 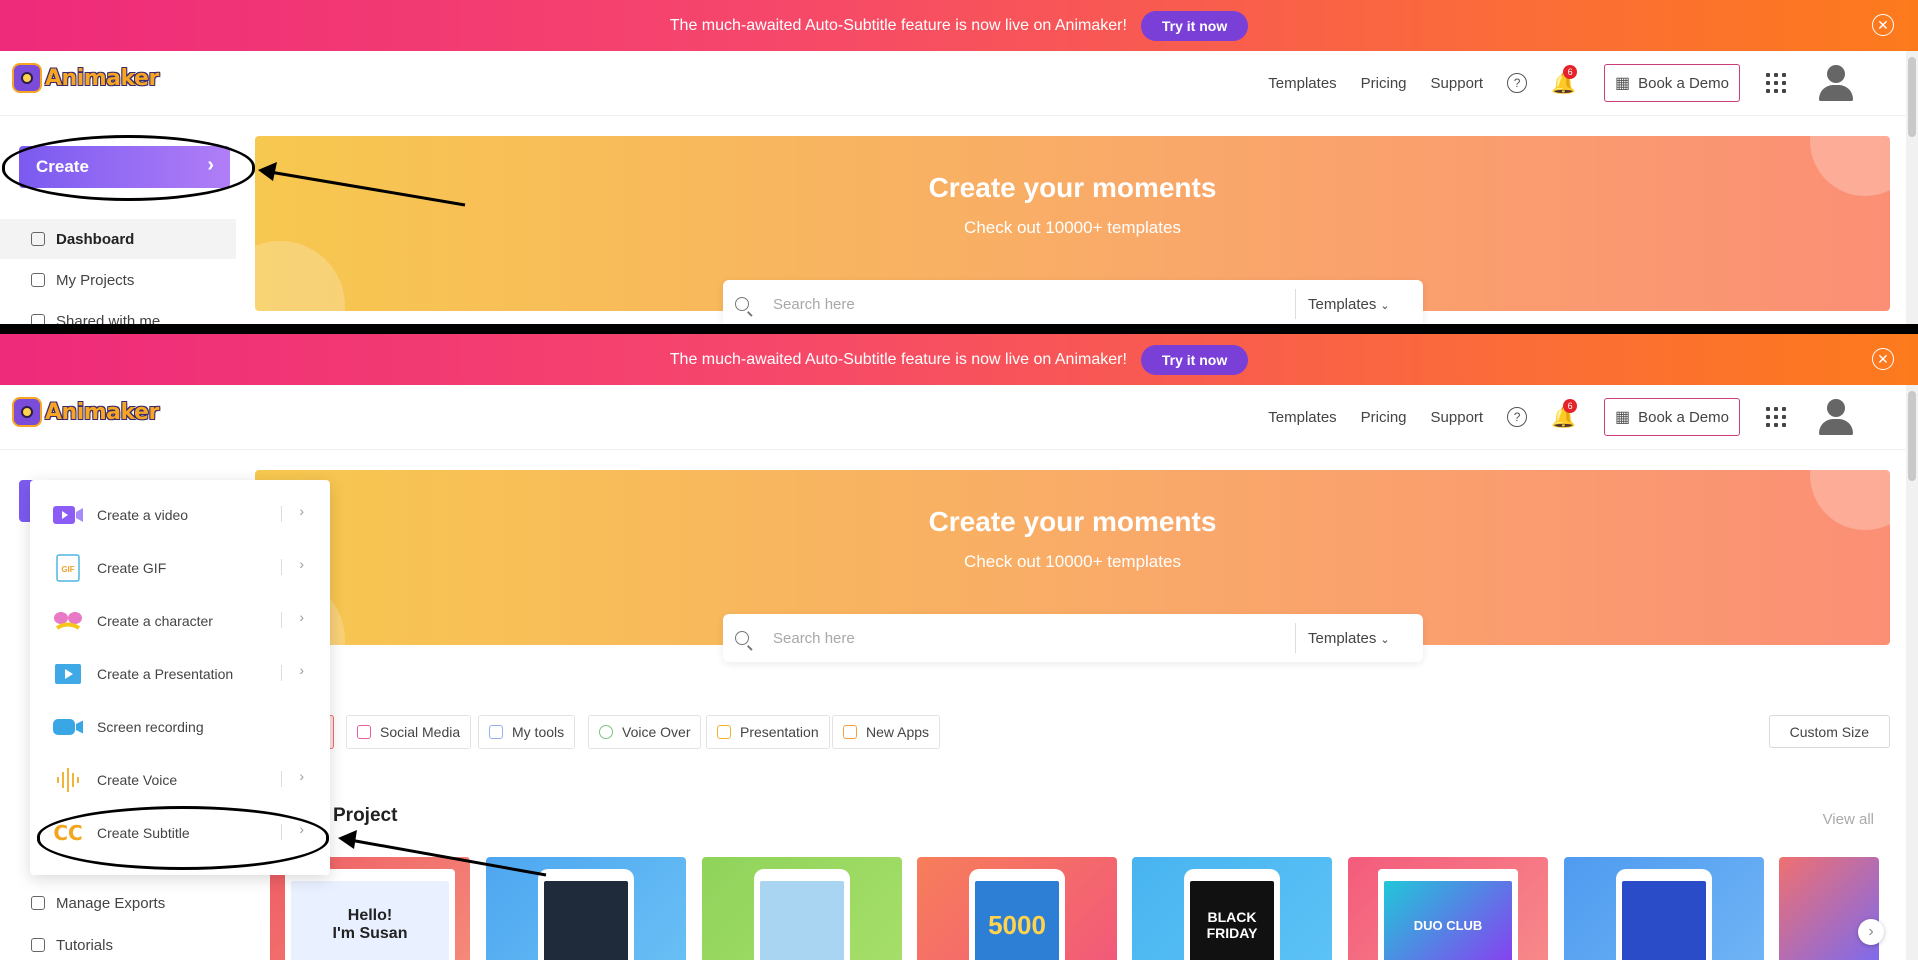 What do you see at coordinates (1683, 83) in the screenshot?
I see `book-demo-label: Book a Demo` at bounding box center [1683, 83].